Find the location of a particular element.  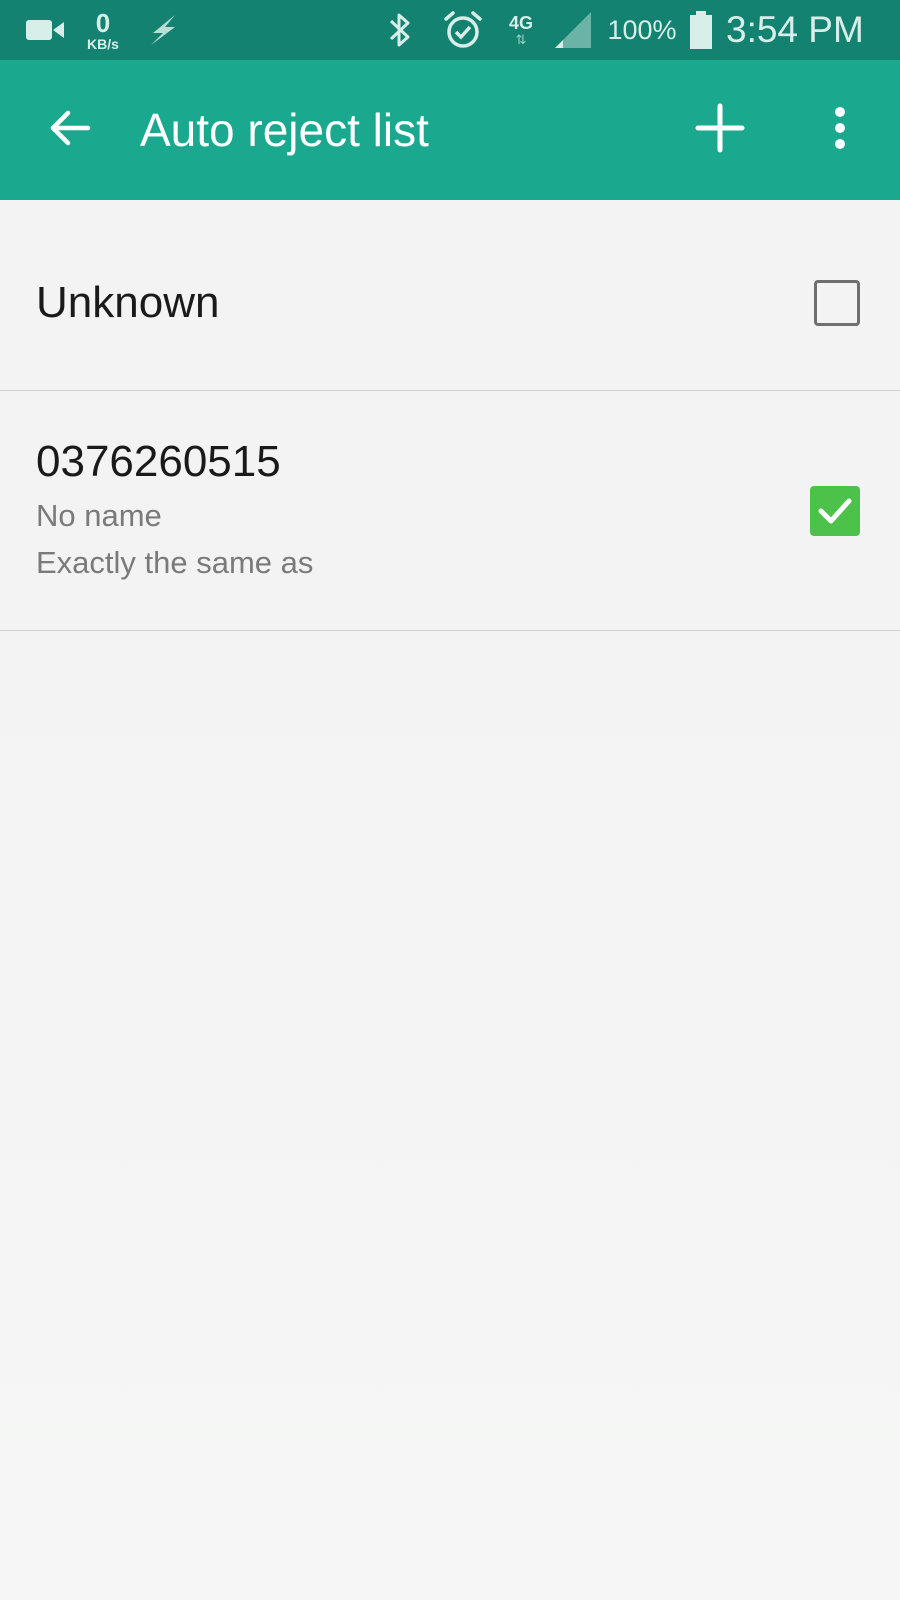

video-icon is located at coordinates (45, 30).